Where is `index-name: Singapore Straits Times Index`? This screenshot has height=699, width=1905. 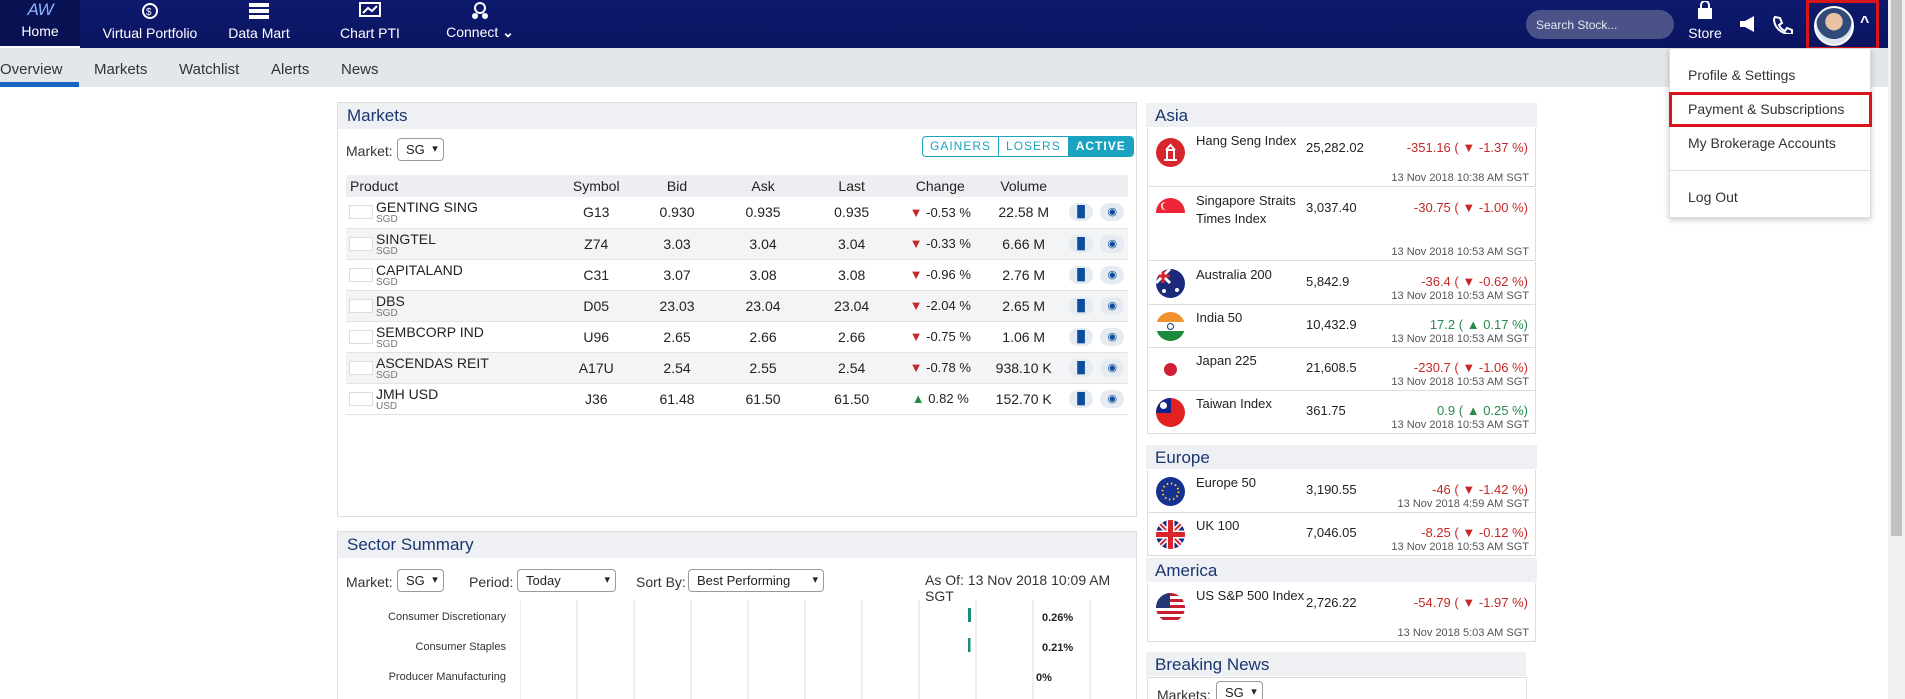
index-name: Singapore Straits Times Index is located at coordinates (1246, 209).